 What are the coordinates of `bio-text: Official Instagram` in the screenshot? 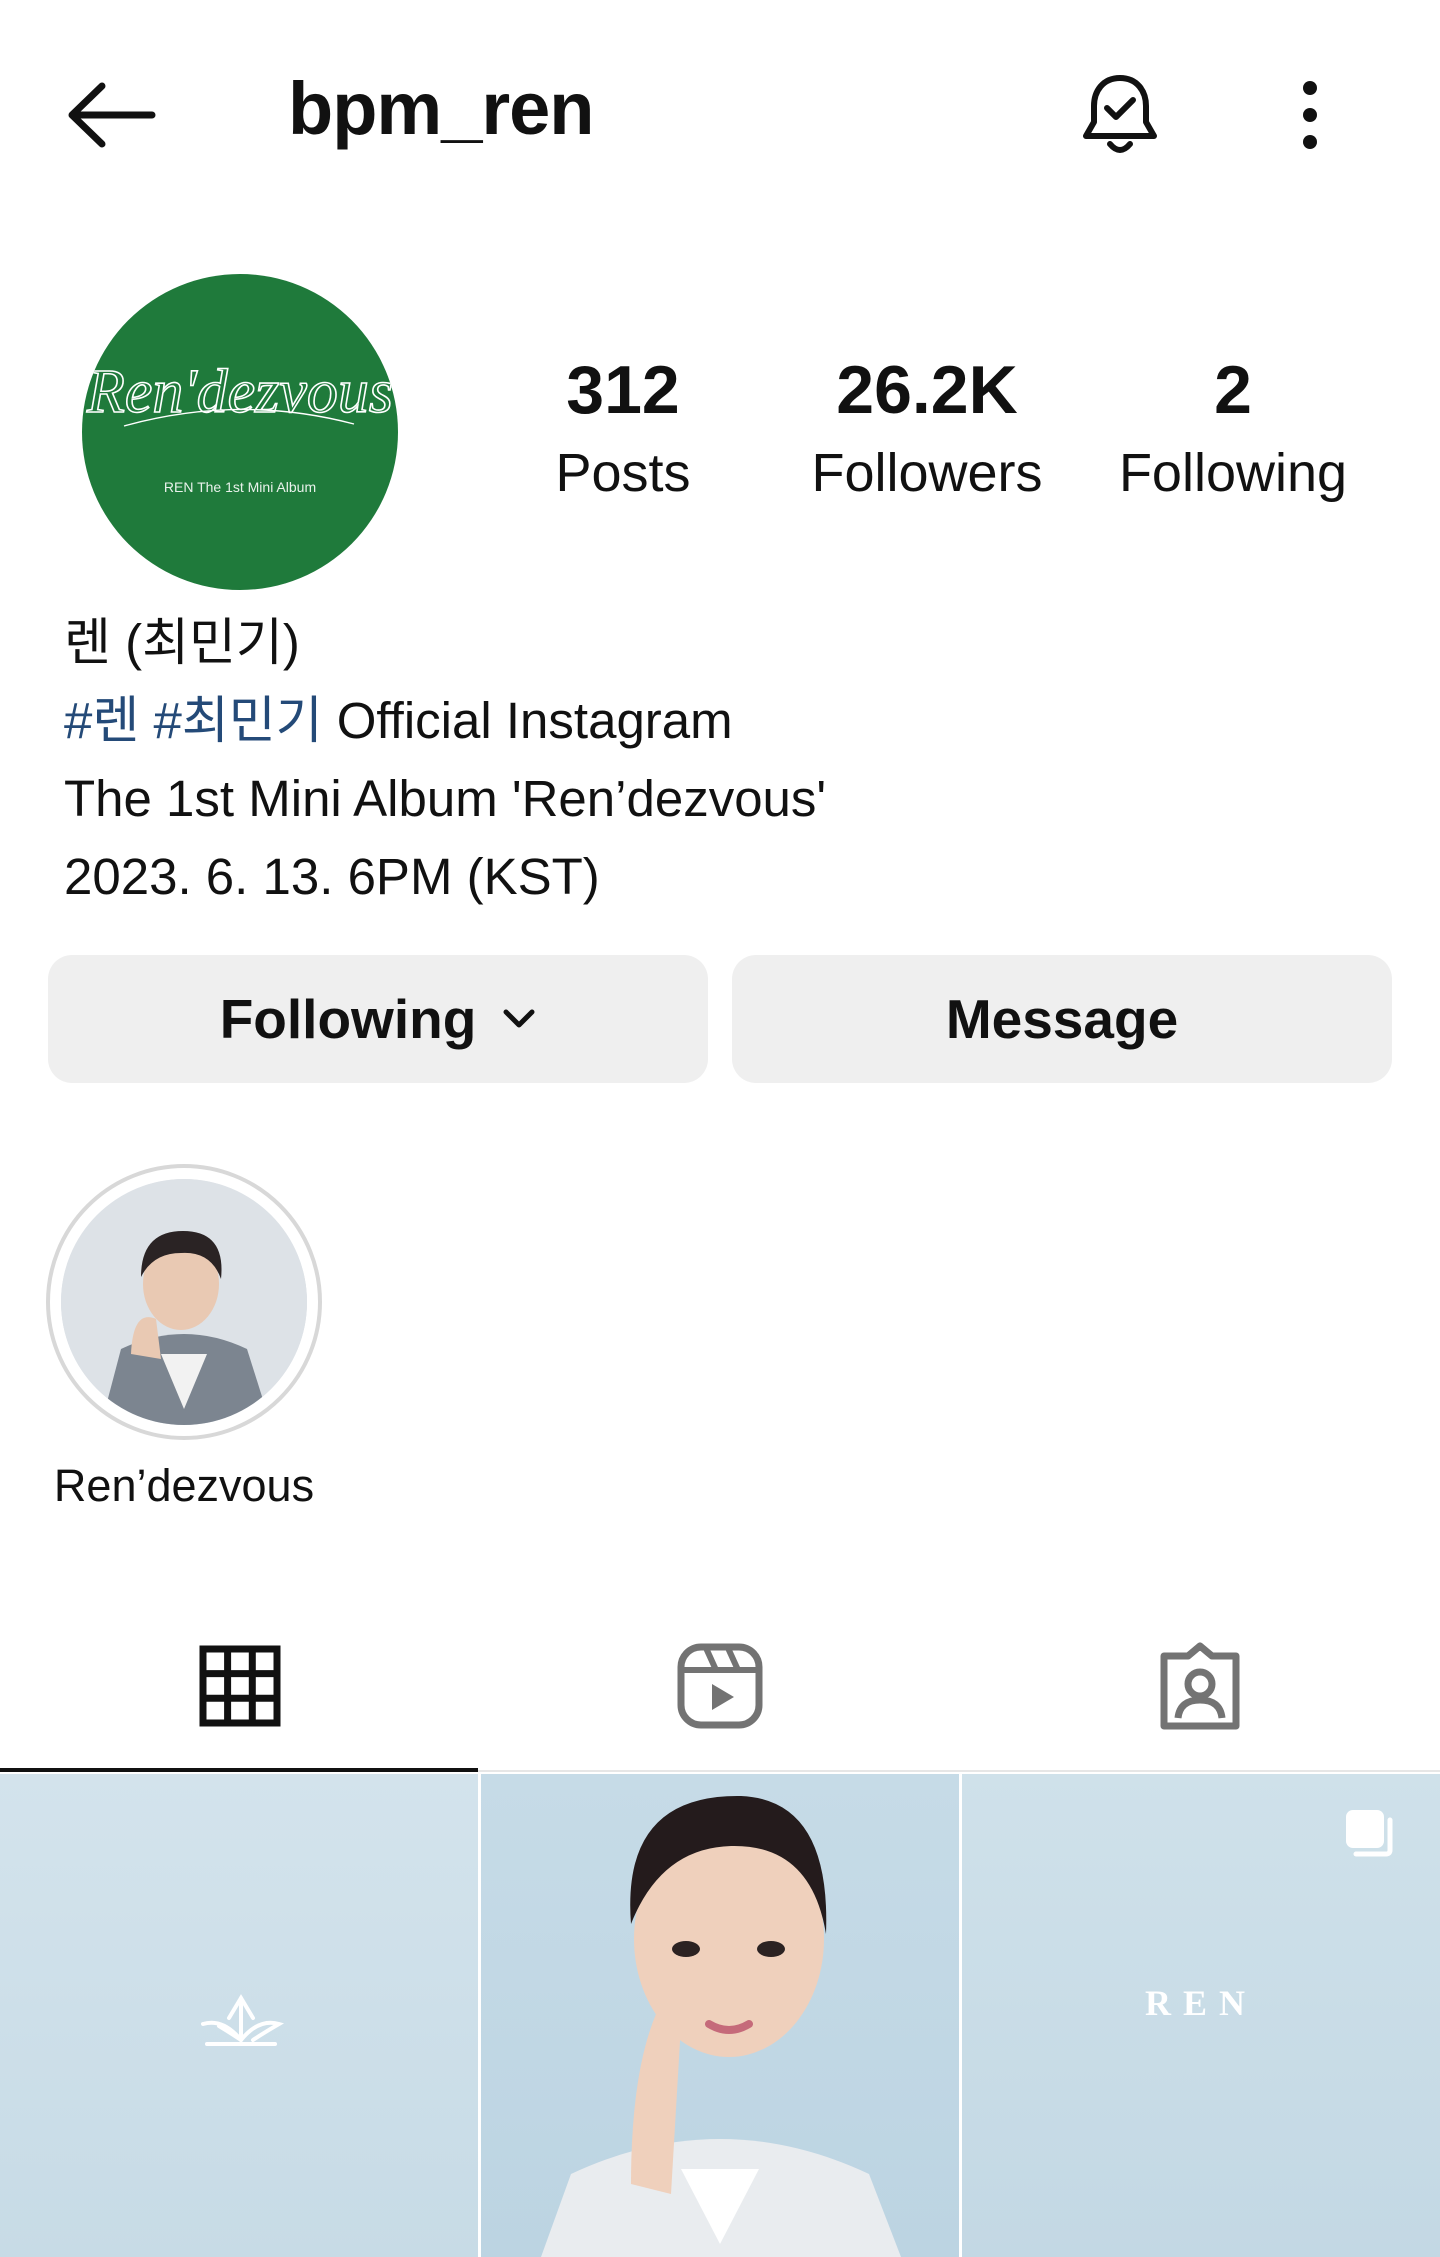 It's located at (527, 720).